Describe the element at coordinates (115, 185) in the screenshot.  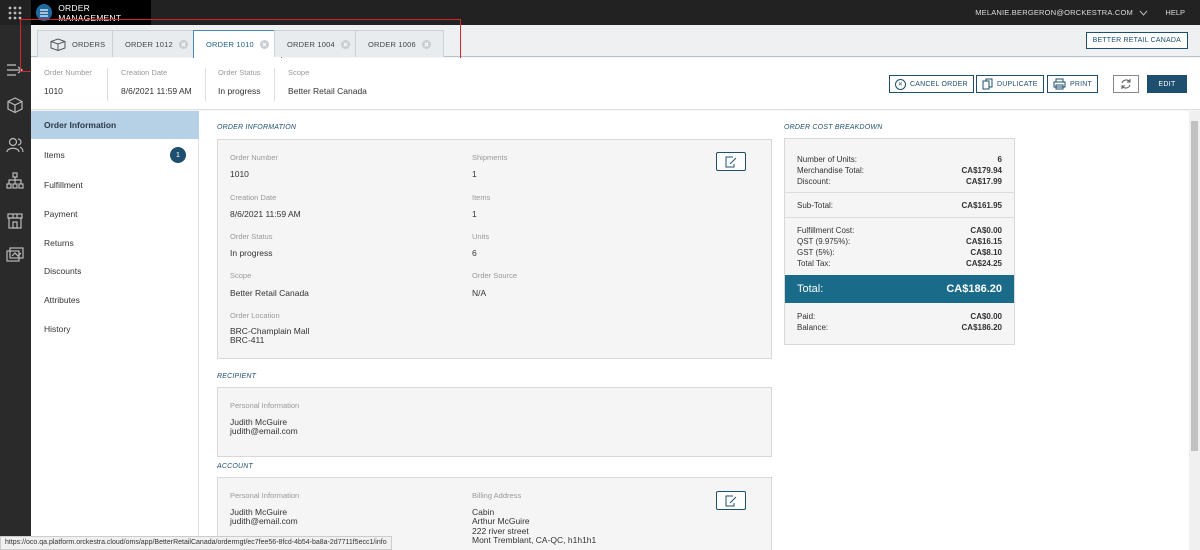
I see `nav-fulfillment: Fulfillment` at that location.